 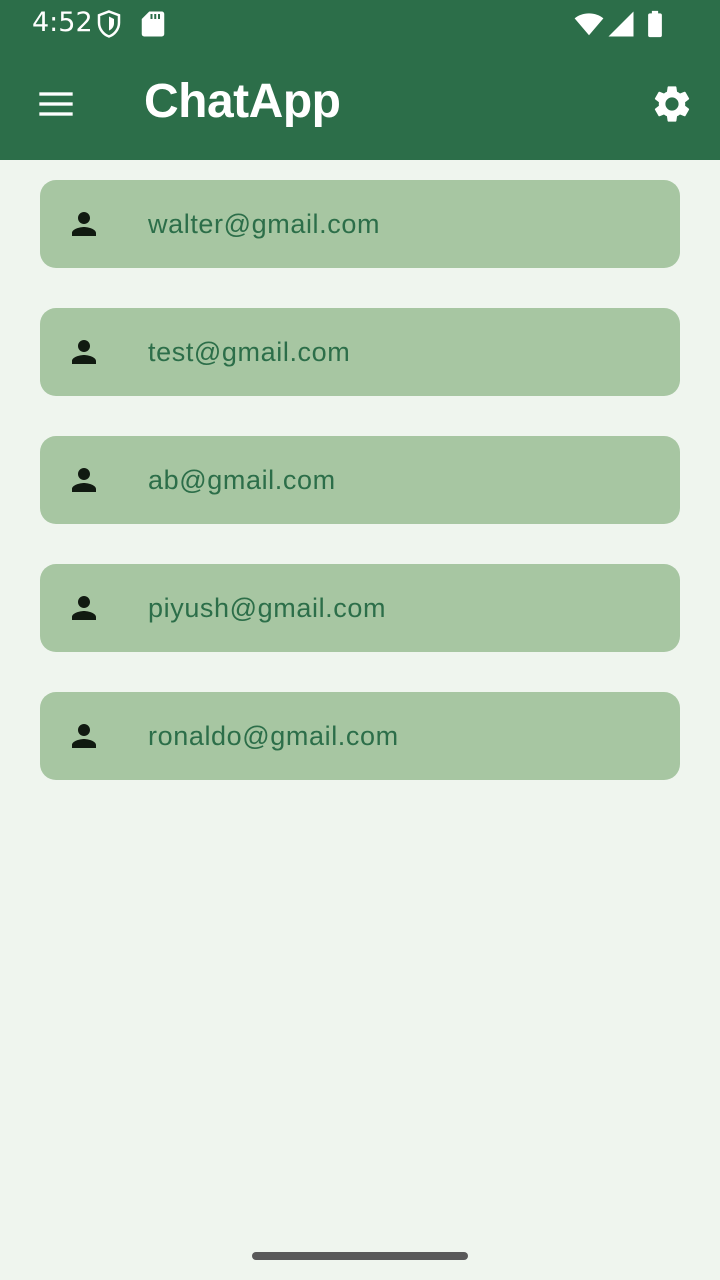 What do you see at coordinates (589, 24) in the screenshot?
I see `wifi-icon` at bounding box center [589, 24].